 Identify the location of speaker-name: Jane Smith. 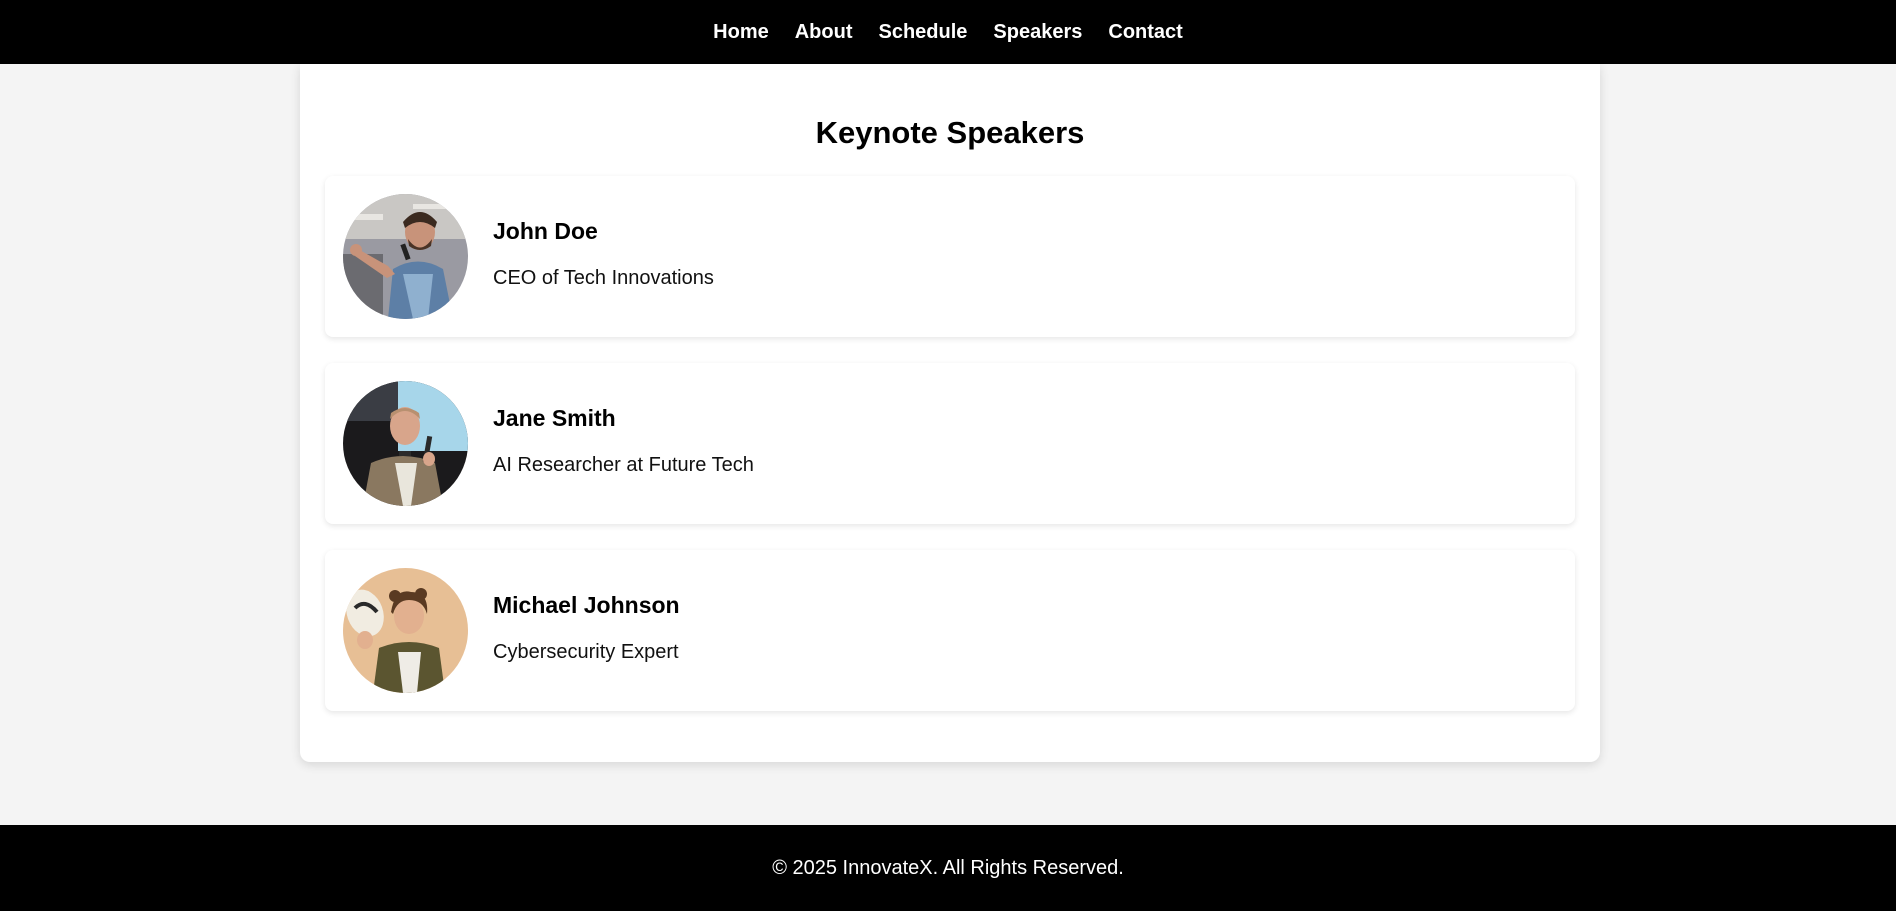
(554, 418).